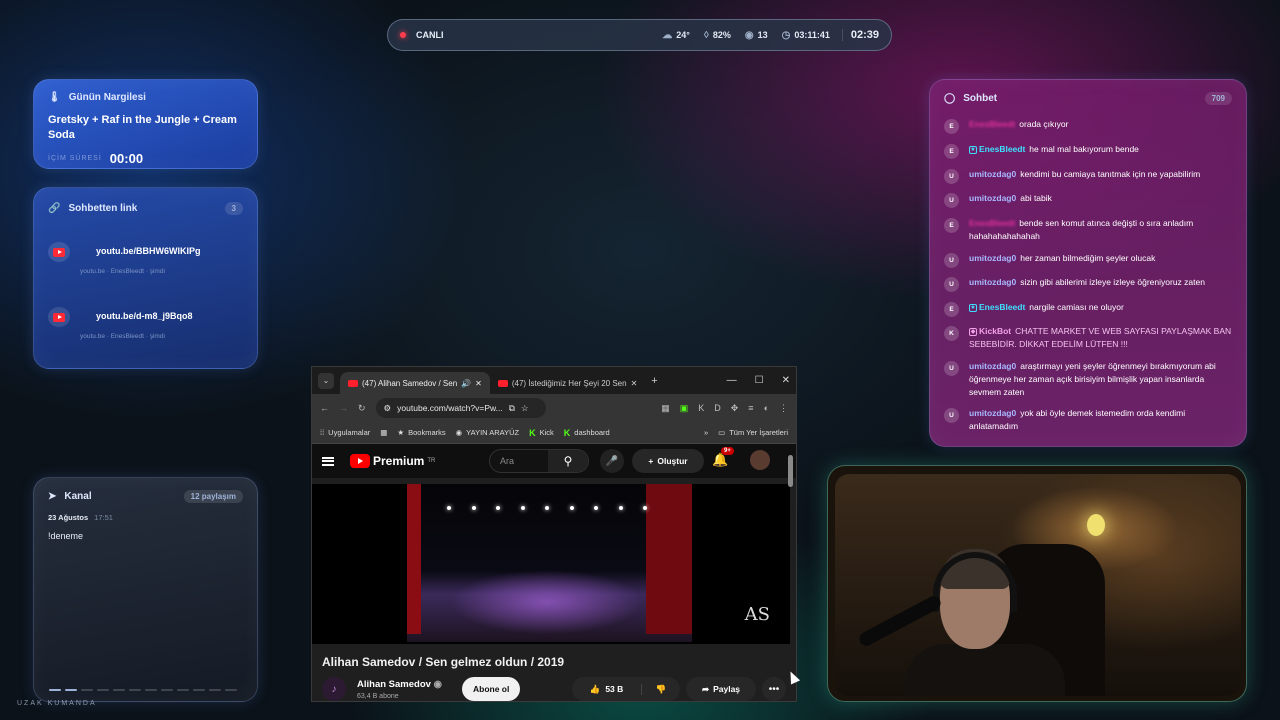 The width and height of the screenshot is (1280, 720). I want to click on bookmark-label: Bookmarks, so click(427, 432).